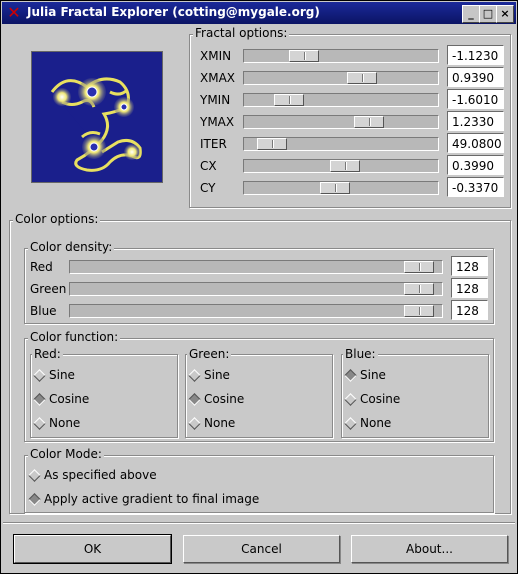 The height and width of the screenshot is (574, 518). Describe the element at coordinates (341, 144) in the screenshot. I see `iter-slider` at that location.